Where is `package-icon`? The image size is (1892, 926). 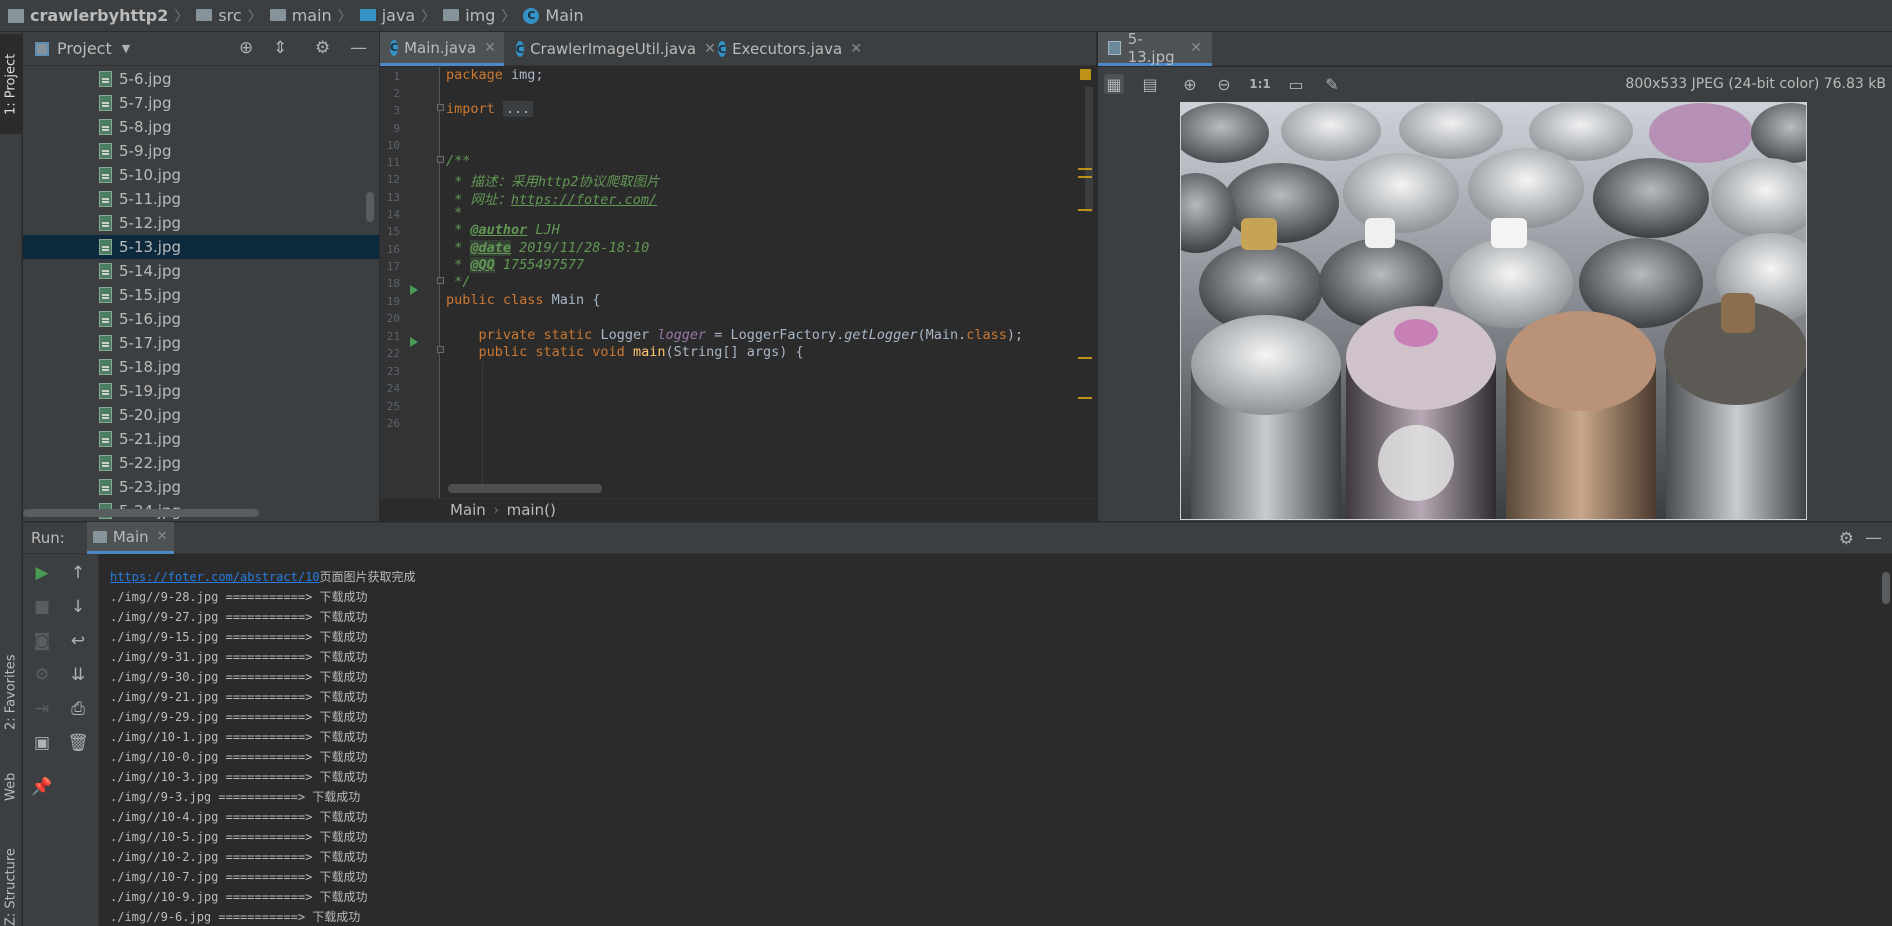 package-icon is located at coordinates (451, 14).